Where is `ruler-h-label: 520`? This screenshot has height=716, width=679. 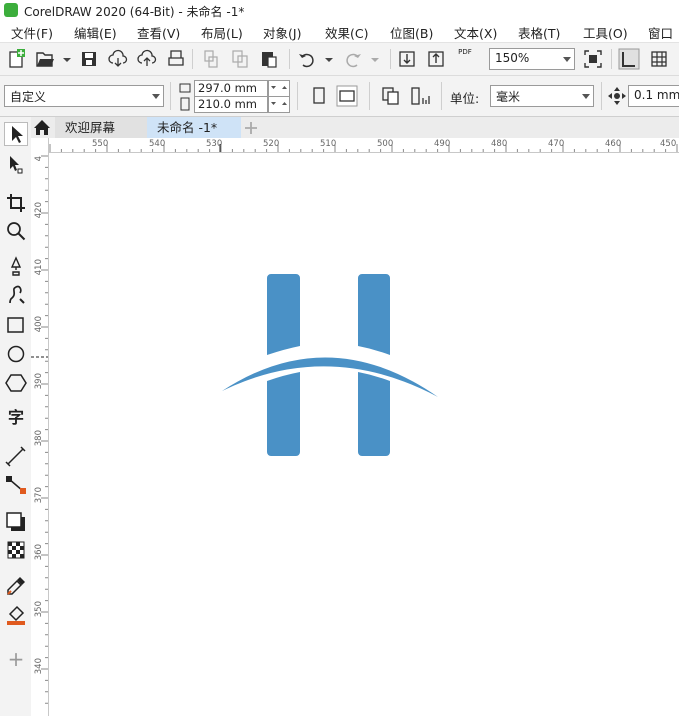 ruler-h-label: 520 is located at coordinates (271, 144).